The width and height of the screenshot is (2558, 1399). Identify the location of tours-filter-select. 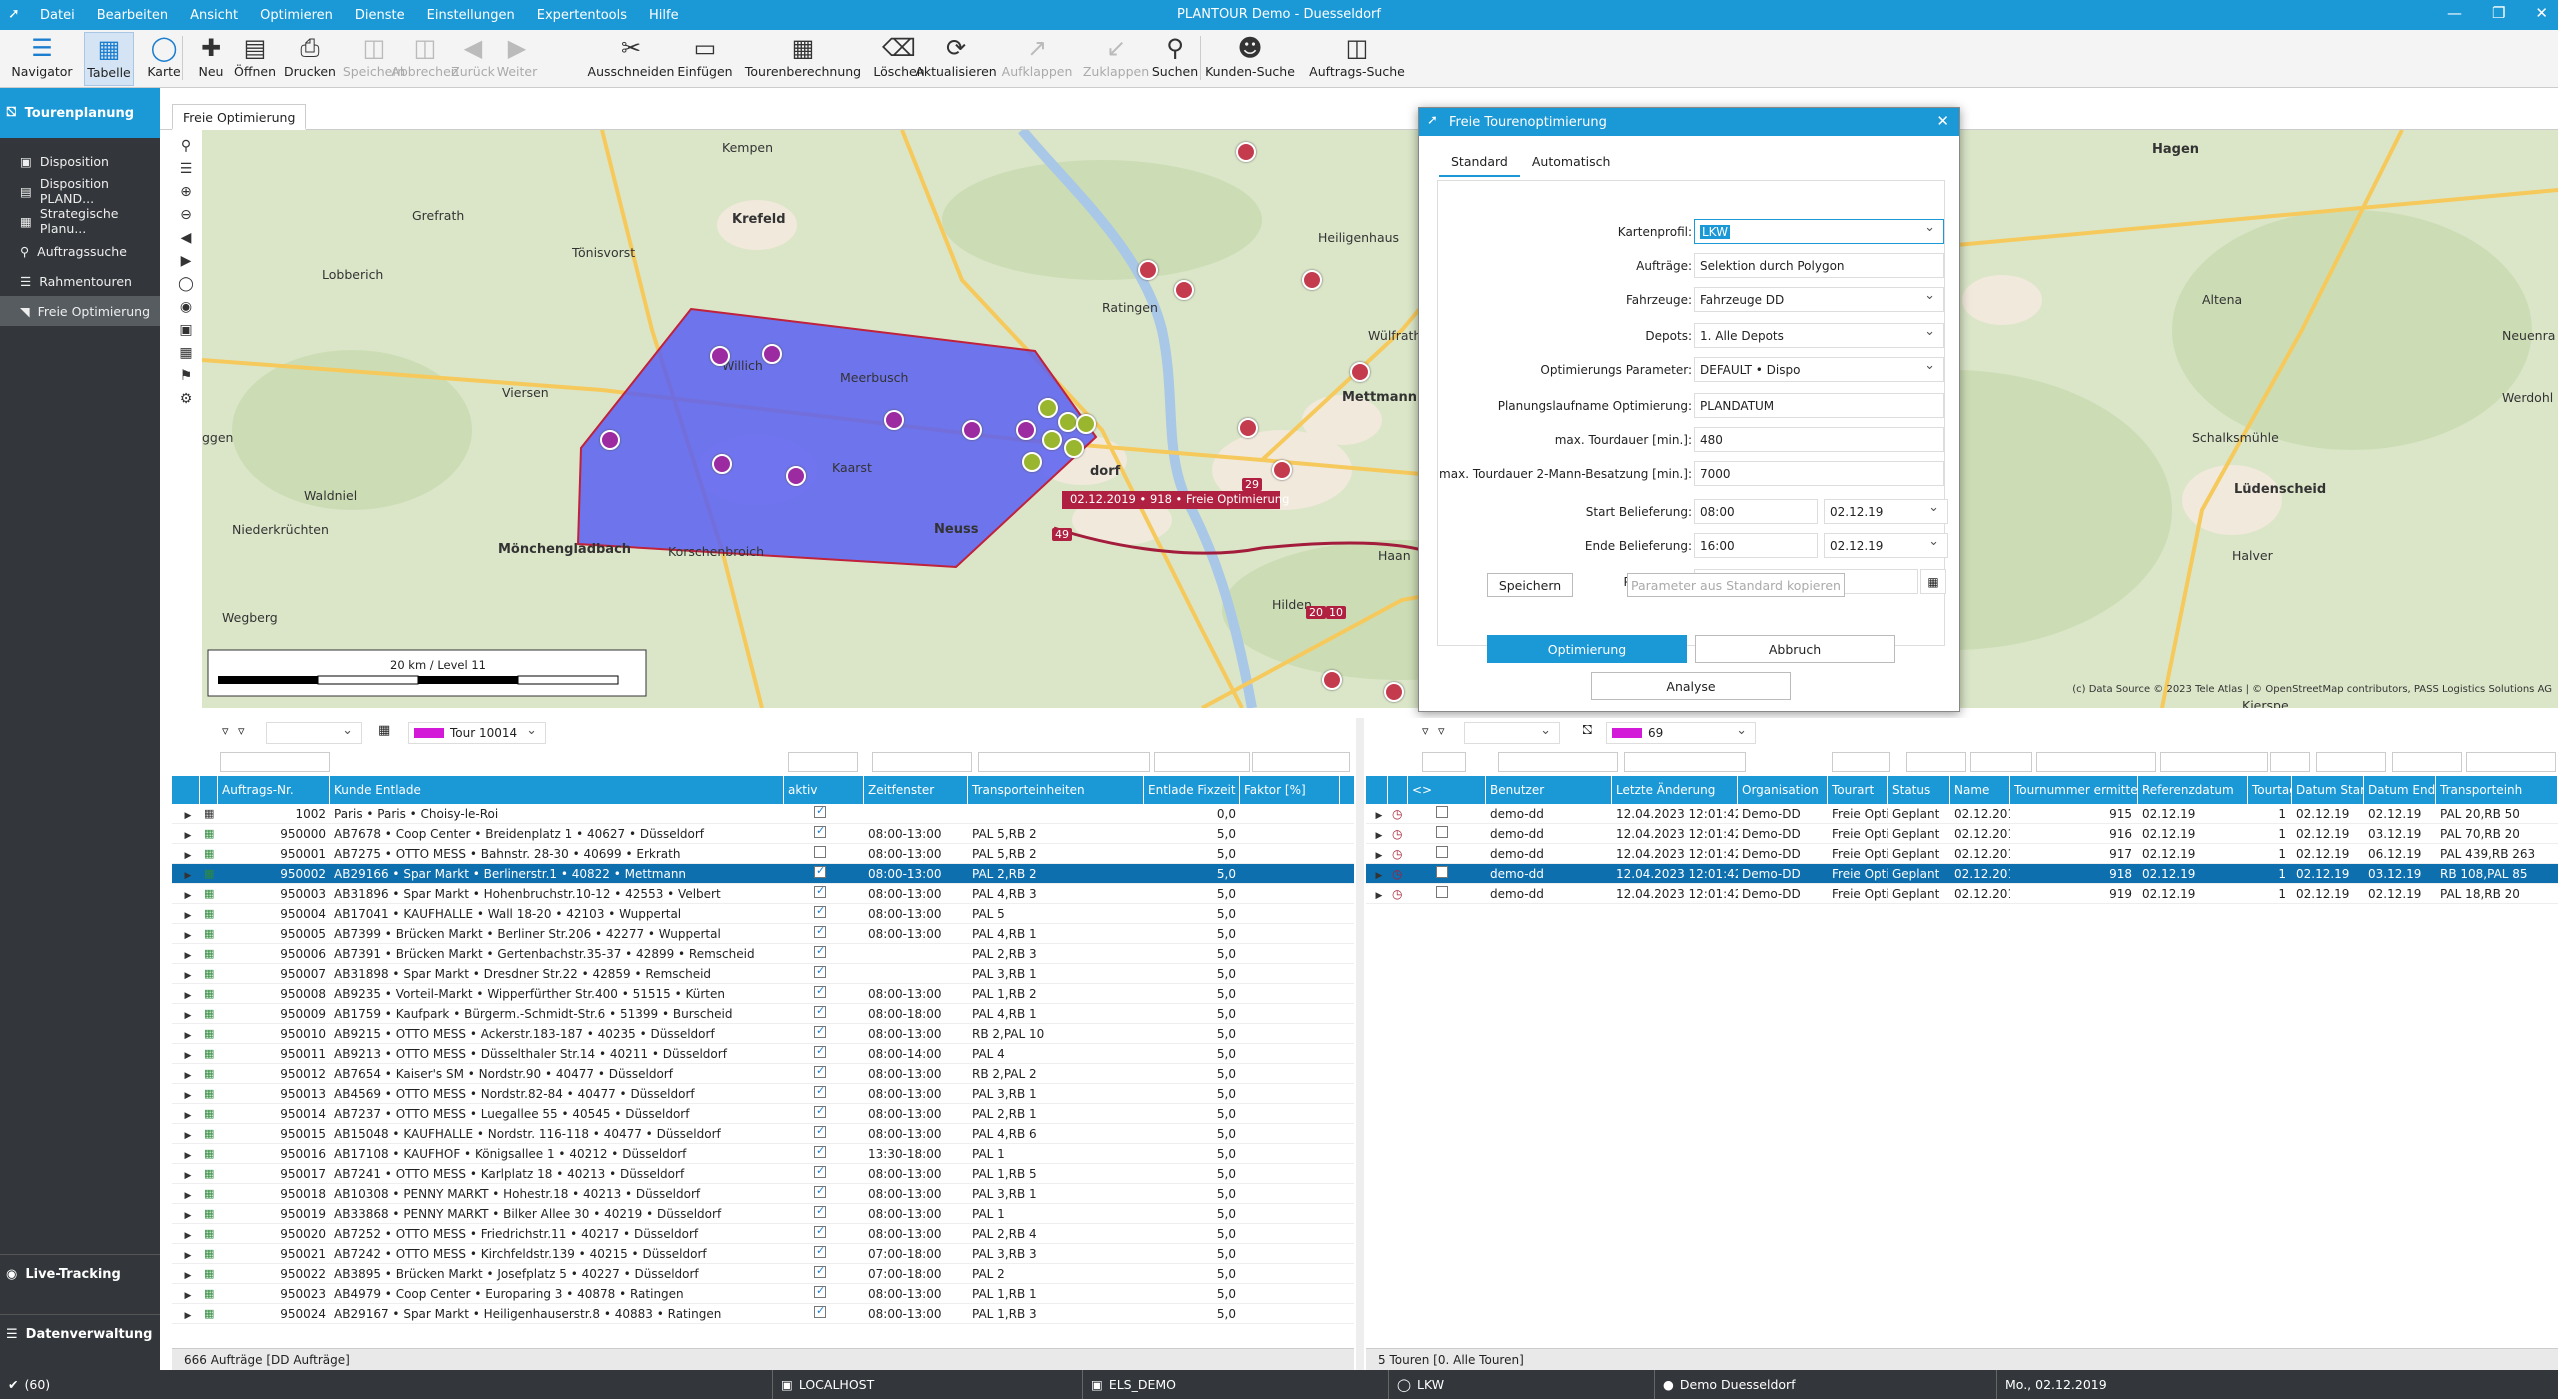
(1512, 733).